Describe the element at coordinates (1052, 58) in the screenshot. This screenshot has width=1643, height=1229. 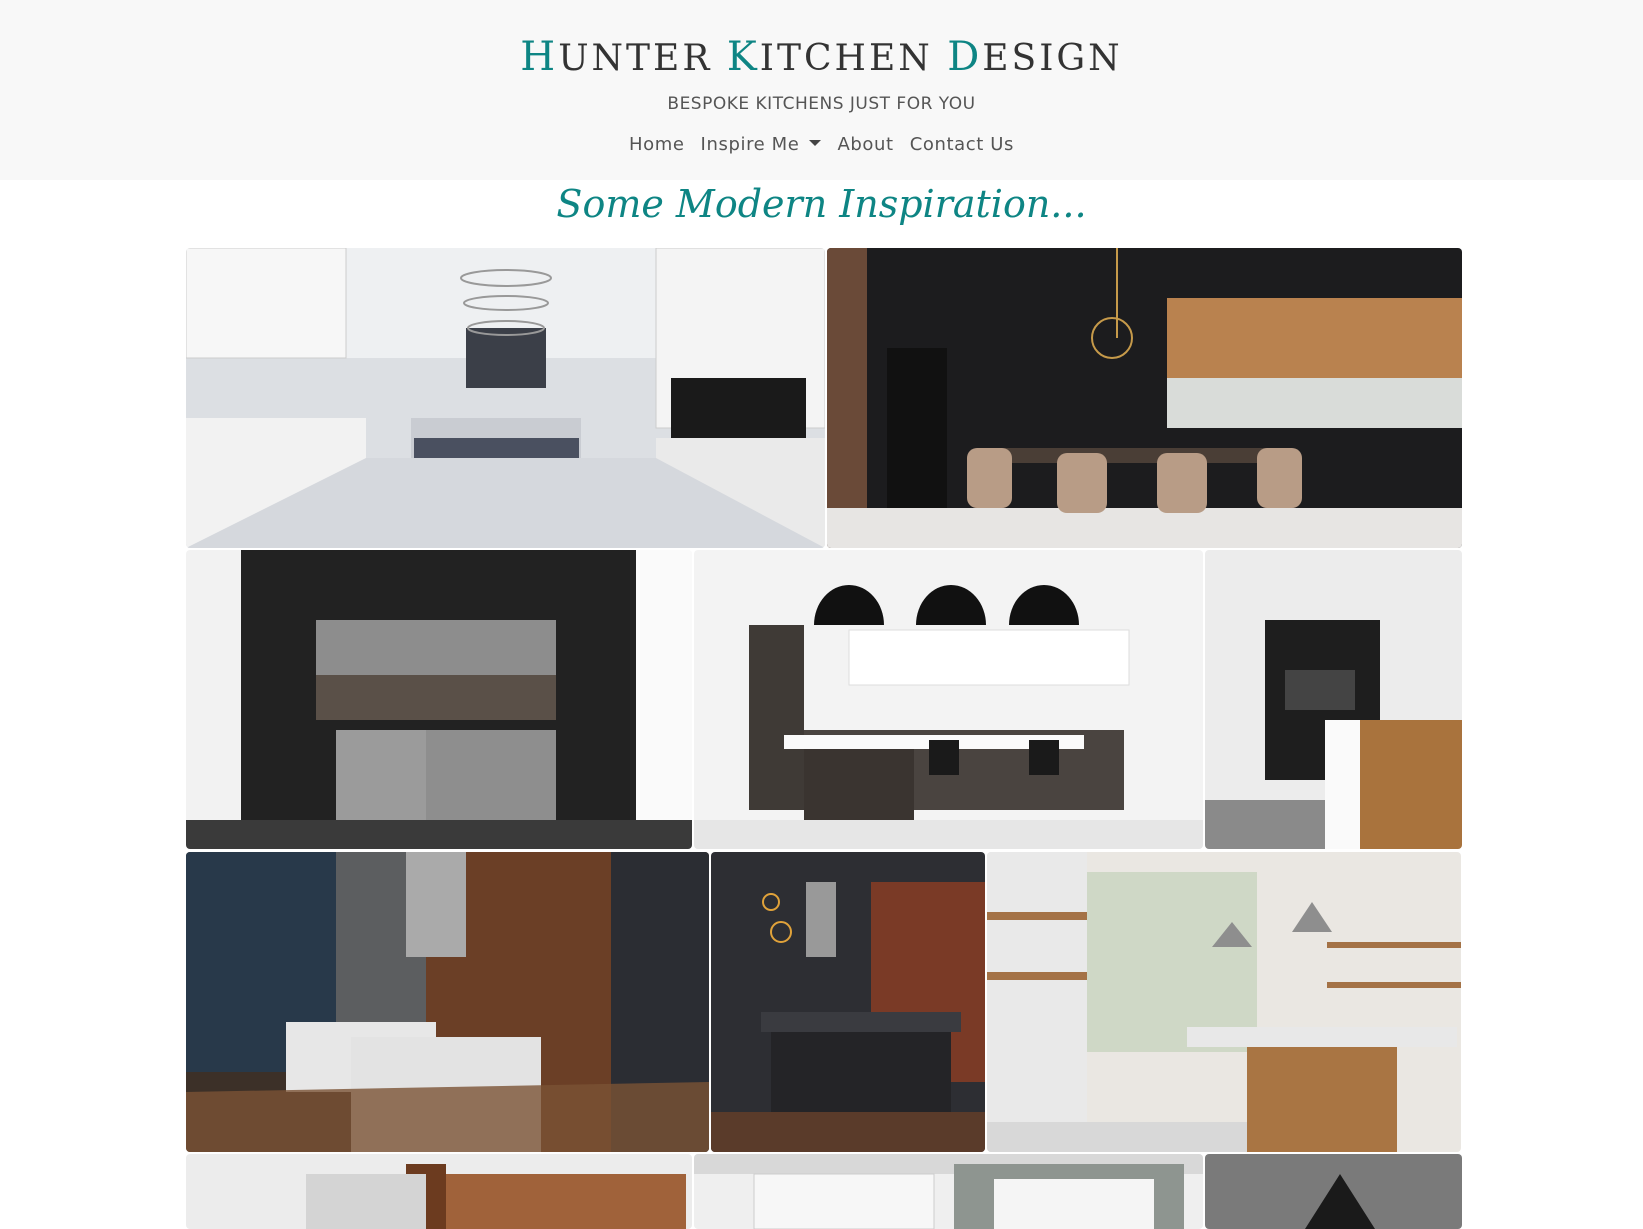
I see `brand-word-design: ESIGN` at that location.